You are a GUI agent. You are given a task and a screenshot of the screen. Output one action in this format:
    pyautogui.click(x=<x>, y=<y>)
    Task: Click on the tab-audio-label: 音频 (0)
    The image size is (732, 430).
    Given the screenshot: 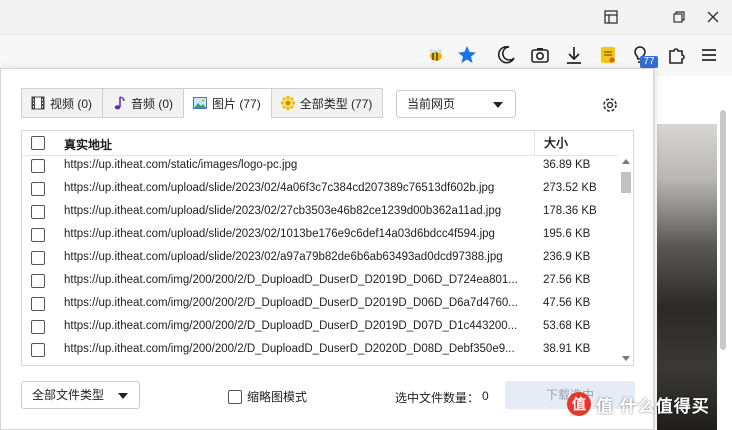 What is the action you would take?
    pyautogui.click(x=152, y=103)
    